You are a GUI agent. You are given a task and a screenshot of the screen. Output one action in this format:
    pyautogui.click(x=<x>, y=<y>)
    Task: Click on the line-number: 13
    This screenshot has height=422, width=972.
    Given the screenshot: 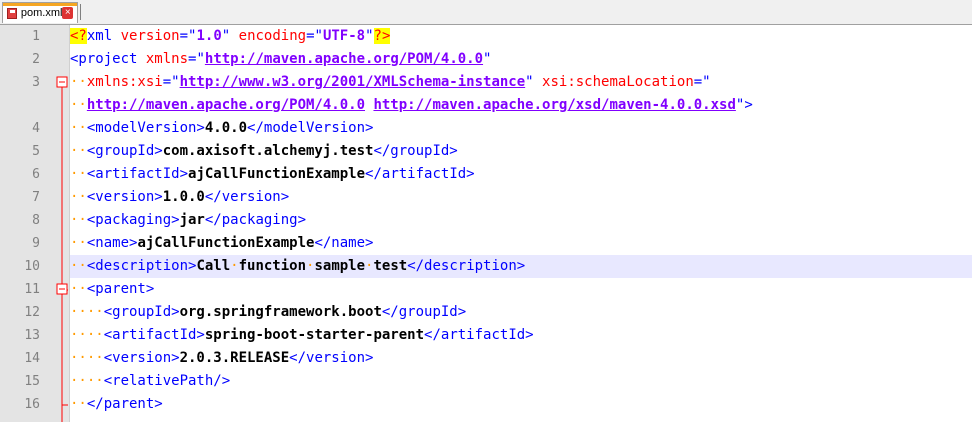 What is the action you would take?
    pyautogui.click(x=32, y=335)
    